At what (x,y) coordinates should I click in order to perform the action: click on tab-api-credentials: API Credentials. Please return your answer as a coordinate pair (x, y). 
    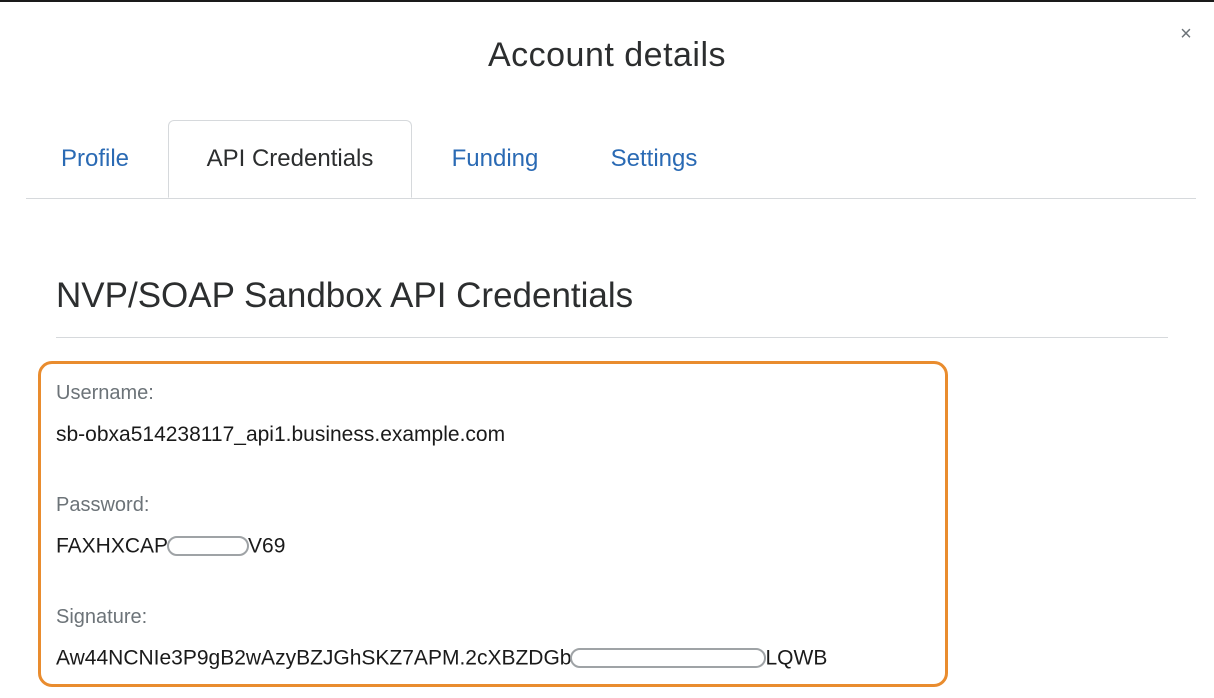
    Looking at the image, I should click on (290, 159).